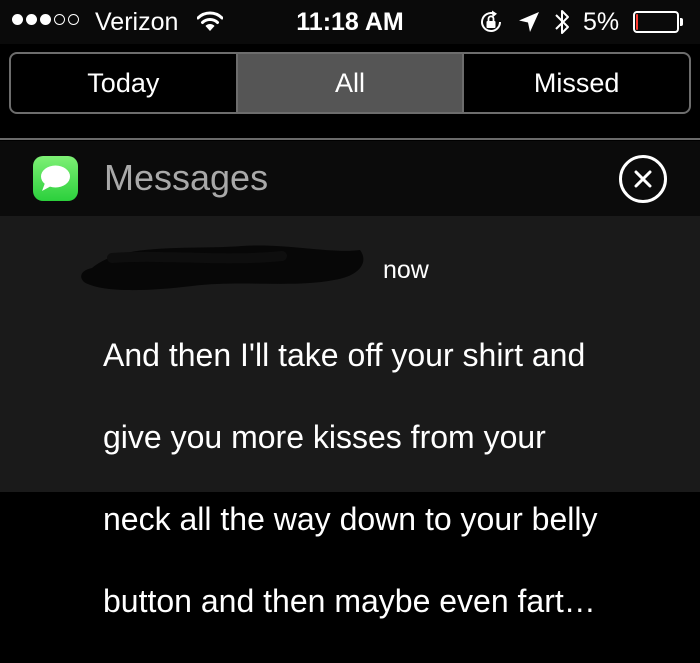  What do you see at coordinates (344, 355) in the screenshot?
I see `message-line: And then I'll take off your shirt and` at bounding box center [344, 355].